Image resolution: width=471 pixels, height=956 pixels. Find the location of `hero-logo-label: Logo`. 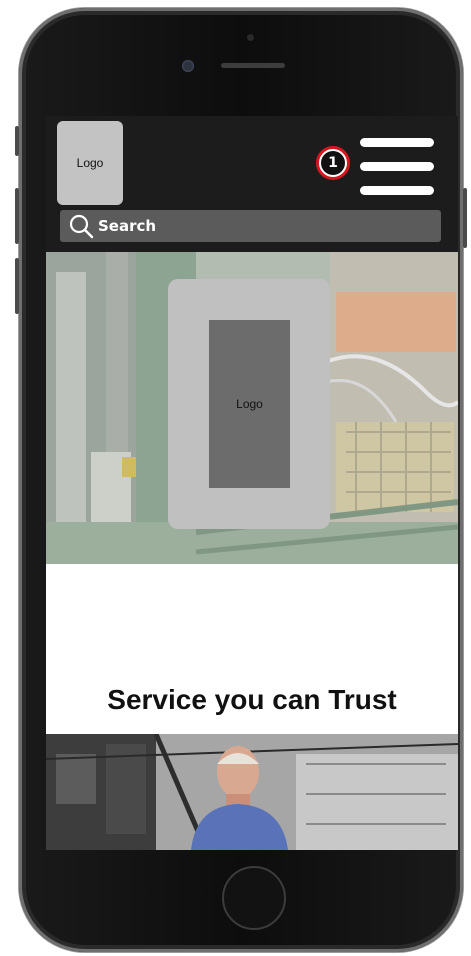

hero-logo-label: Logo is located at coordinates (249, 404).